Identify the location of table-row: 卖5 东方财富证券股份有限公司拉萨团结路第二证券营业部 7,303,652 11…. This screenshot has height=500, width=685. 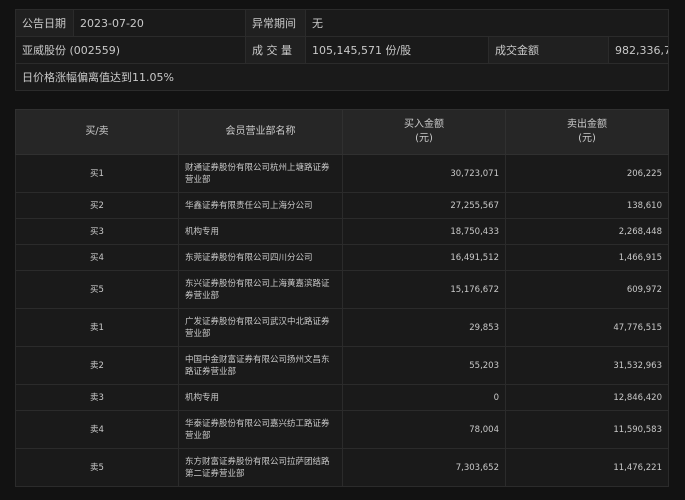
(342, 467).